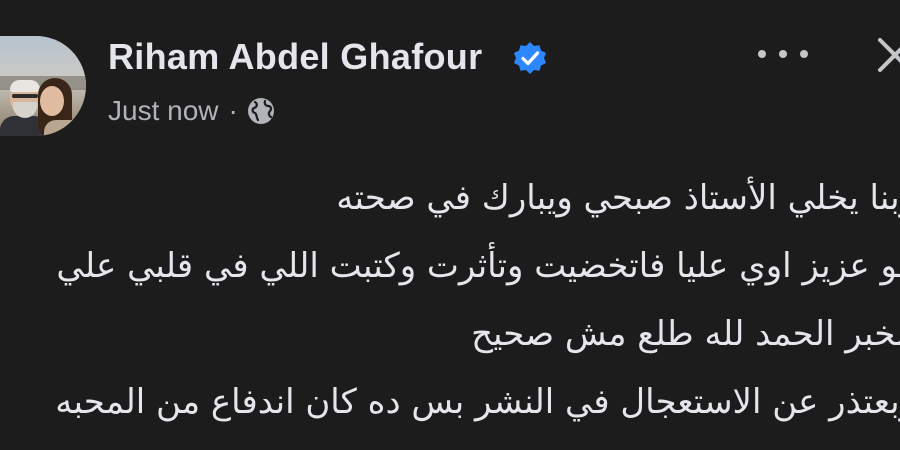 The image size is (900, 450). I want to click on more-options-button, so click(783, 54).